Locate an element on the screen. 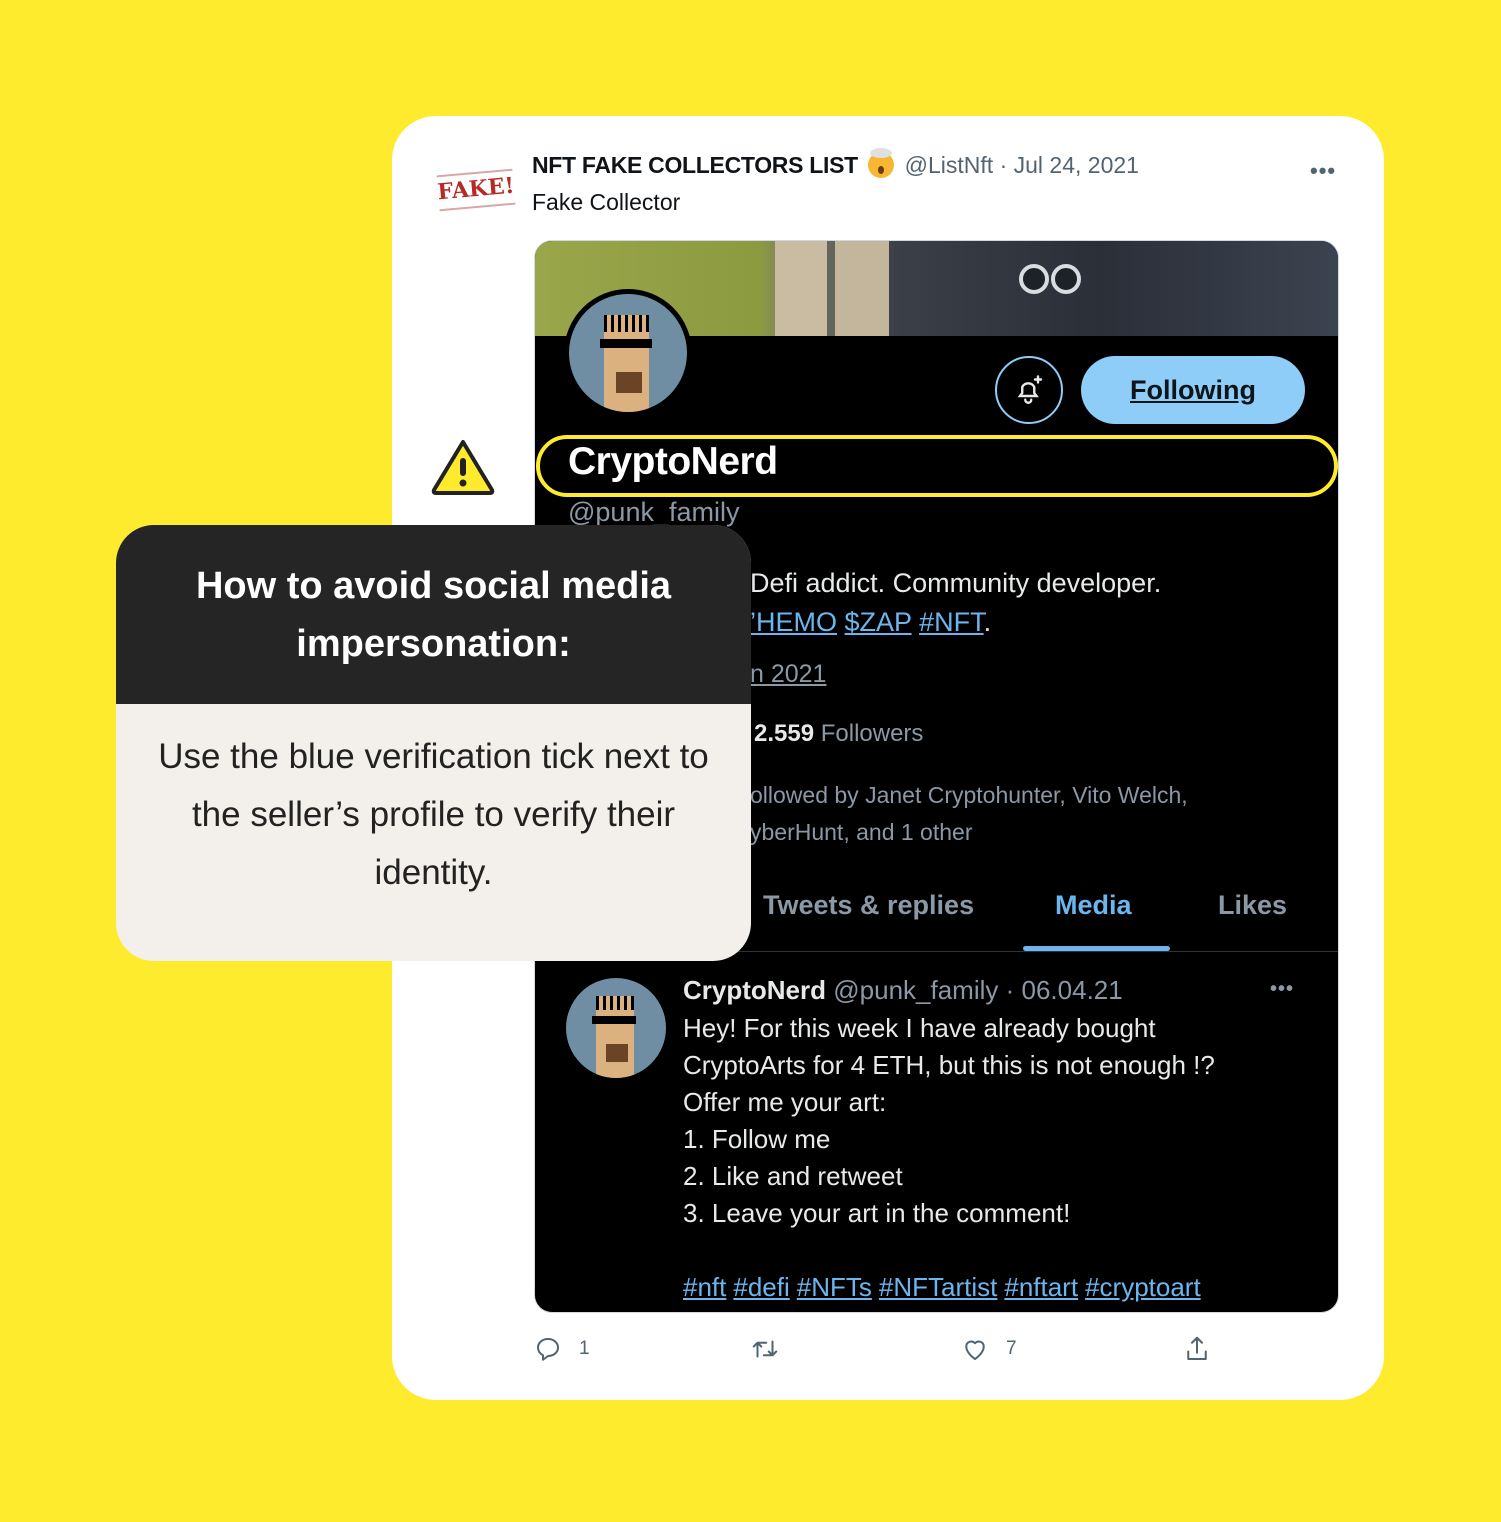  followed-by-text: yberHunt, and 1 other is located at coordinates (861, 832).